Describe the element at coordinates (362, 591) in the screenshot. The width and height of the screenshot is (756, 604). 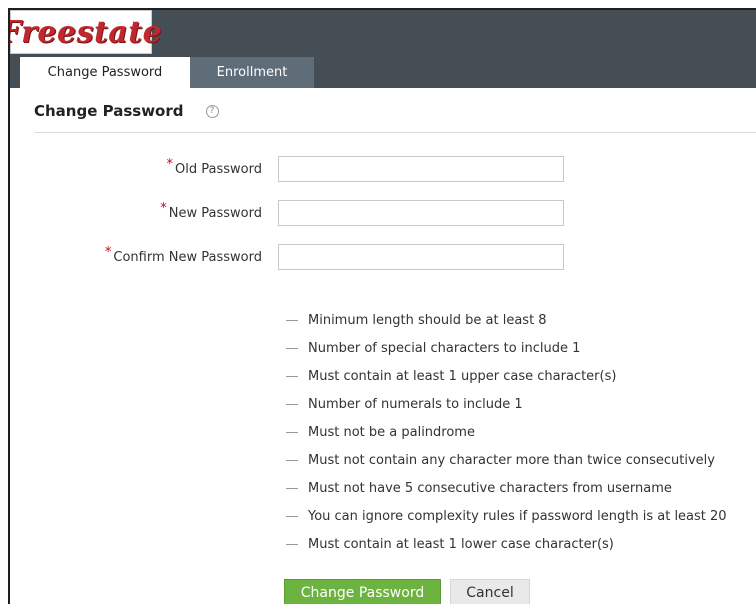
I see `change-password-button: Change Password` at that location.